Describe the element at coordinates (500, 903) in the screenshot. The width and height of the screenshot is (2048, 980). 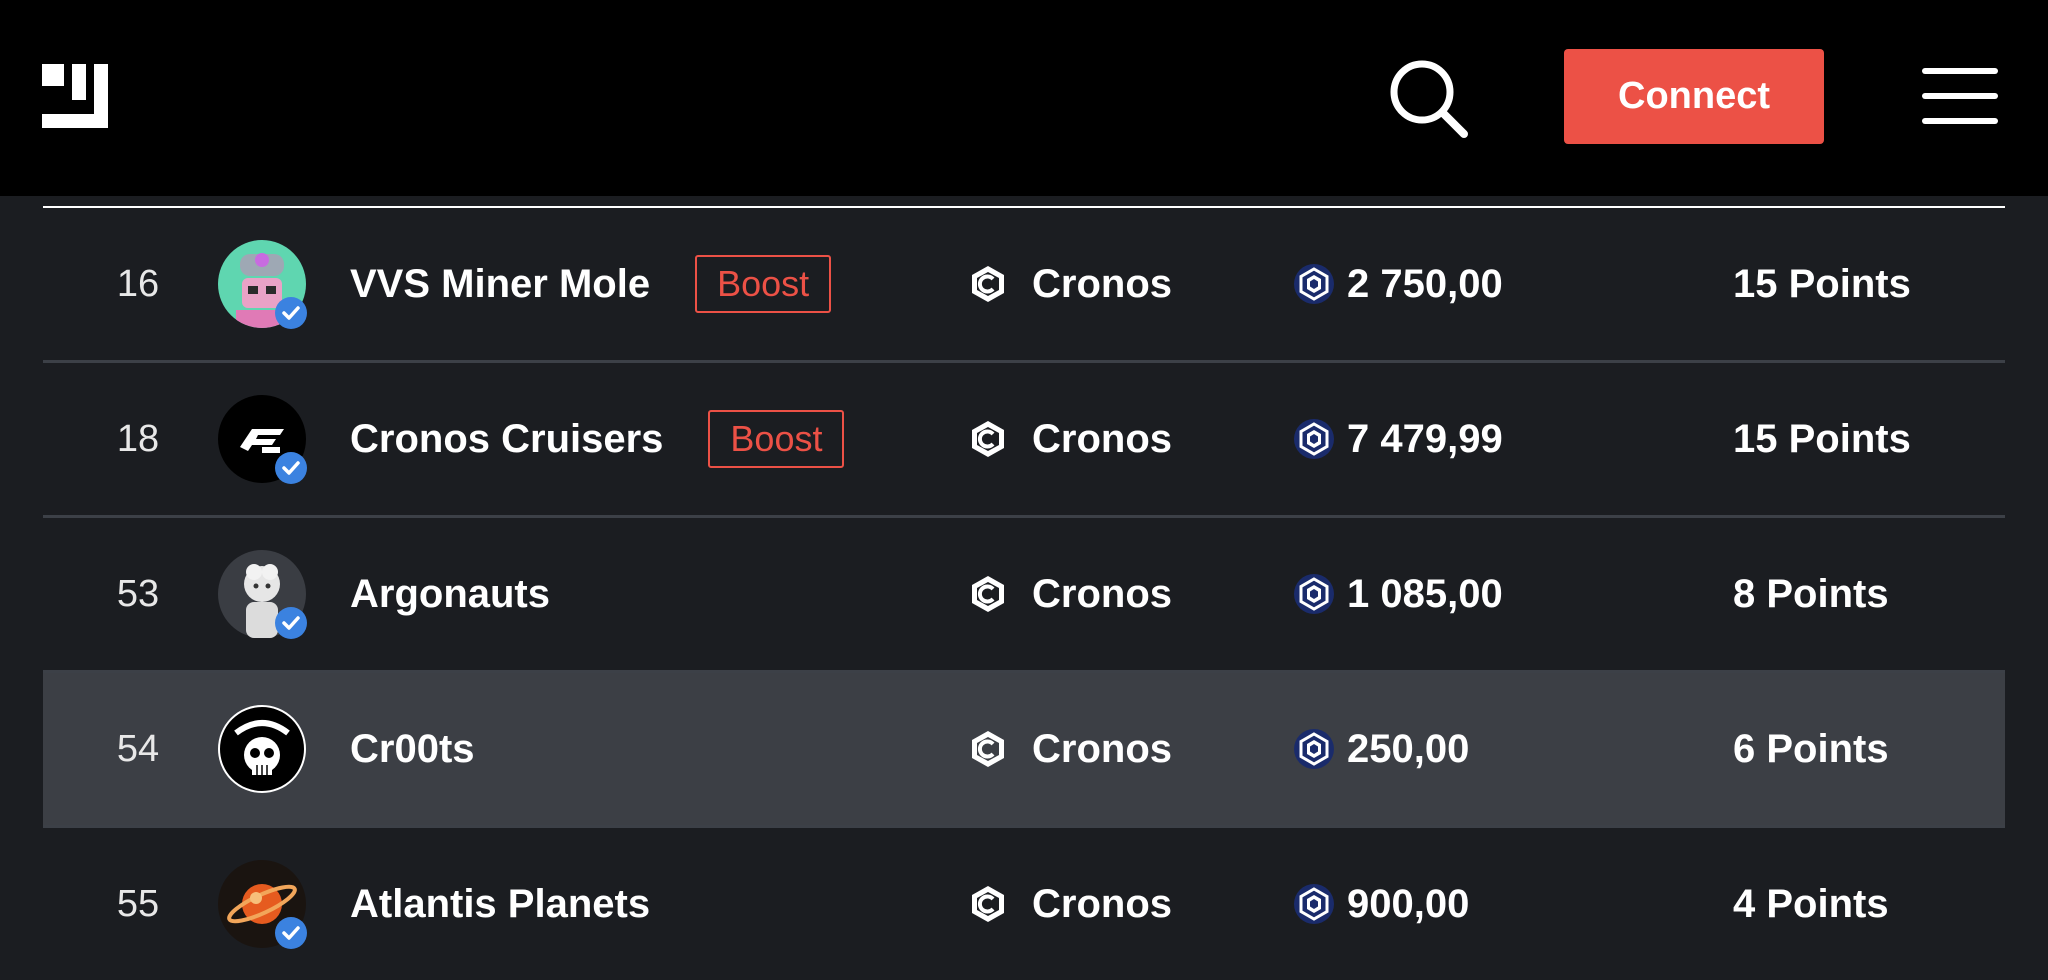
I see `collection-name: Atlantis Planets` at that location.